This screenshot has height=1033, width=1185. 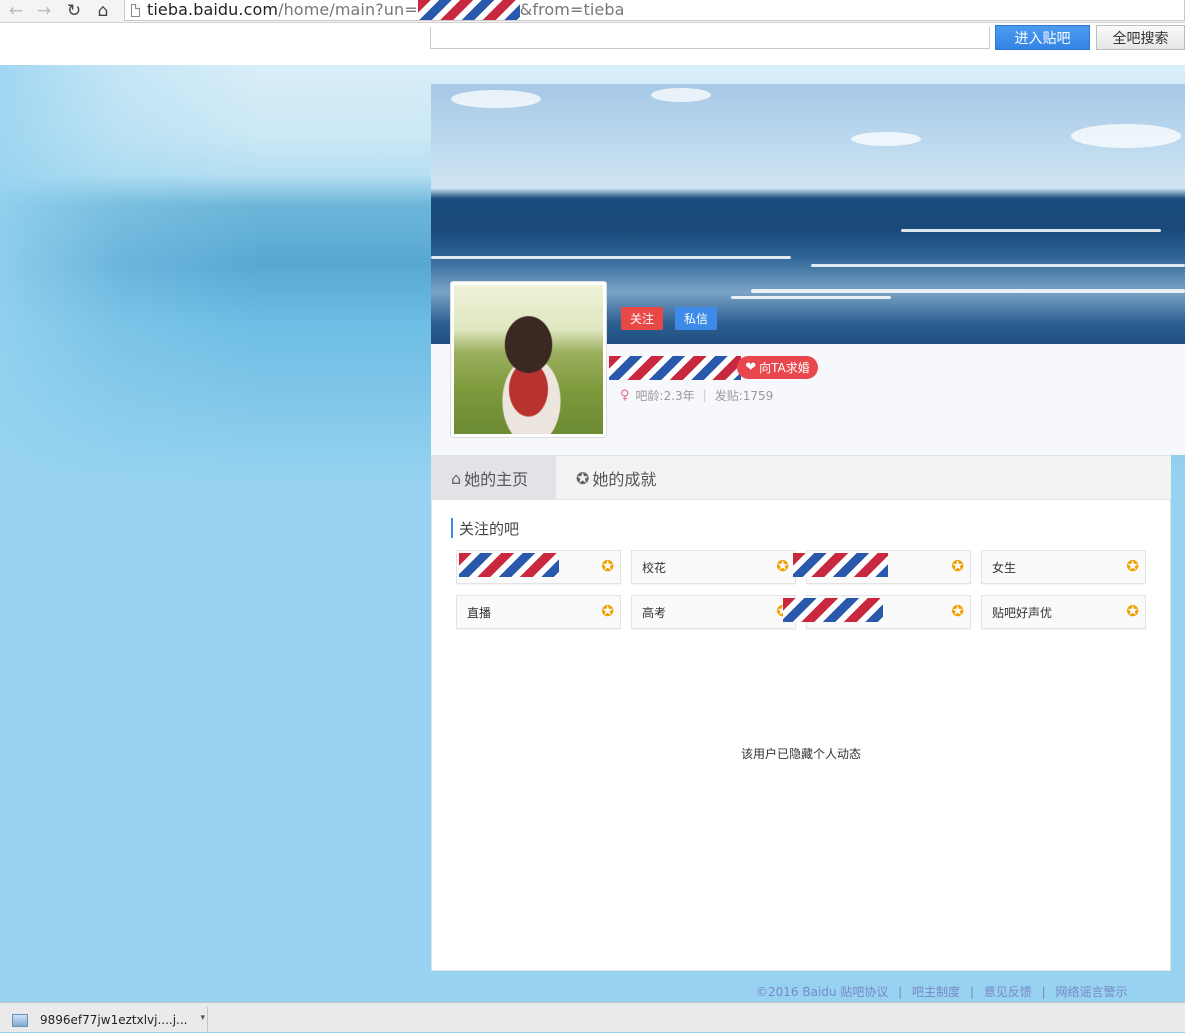 I want to click on propose-label: 向TA求婚, so click(x=784, y=368).